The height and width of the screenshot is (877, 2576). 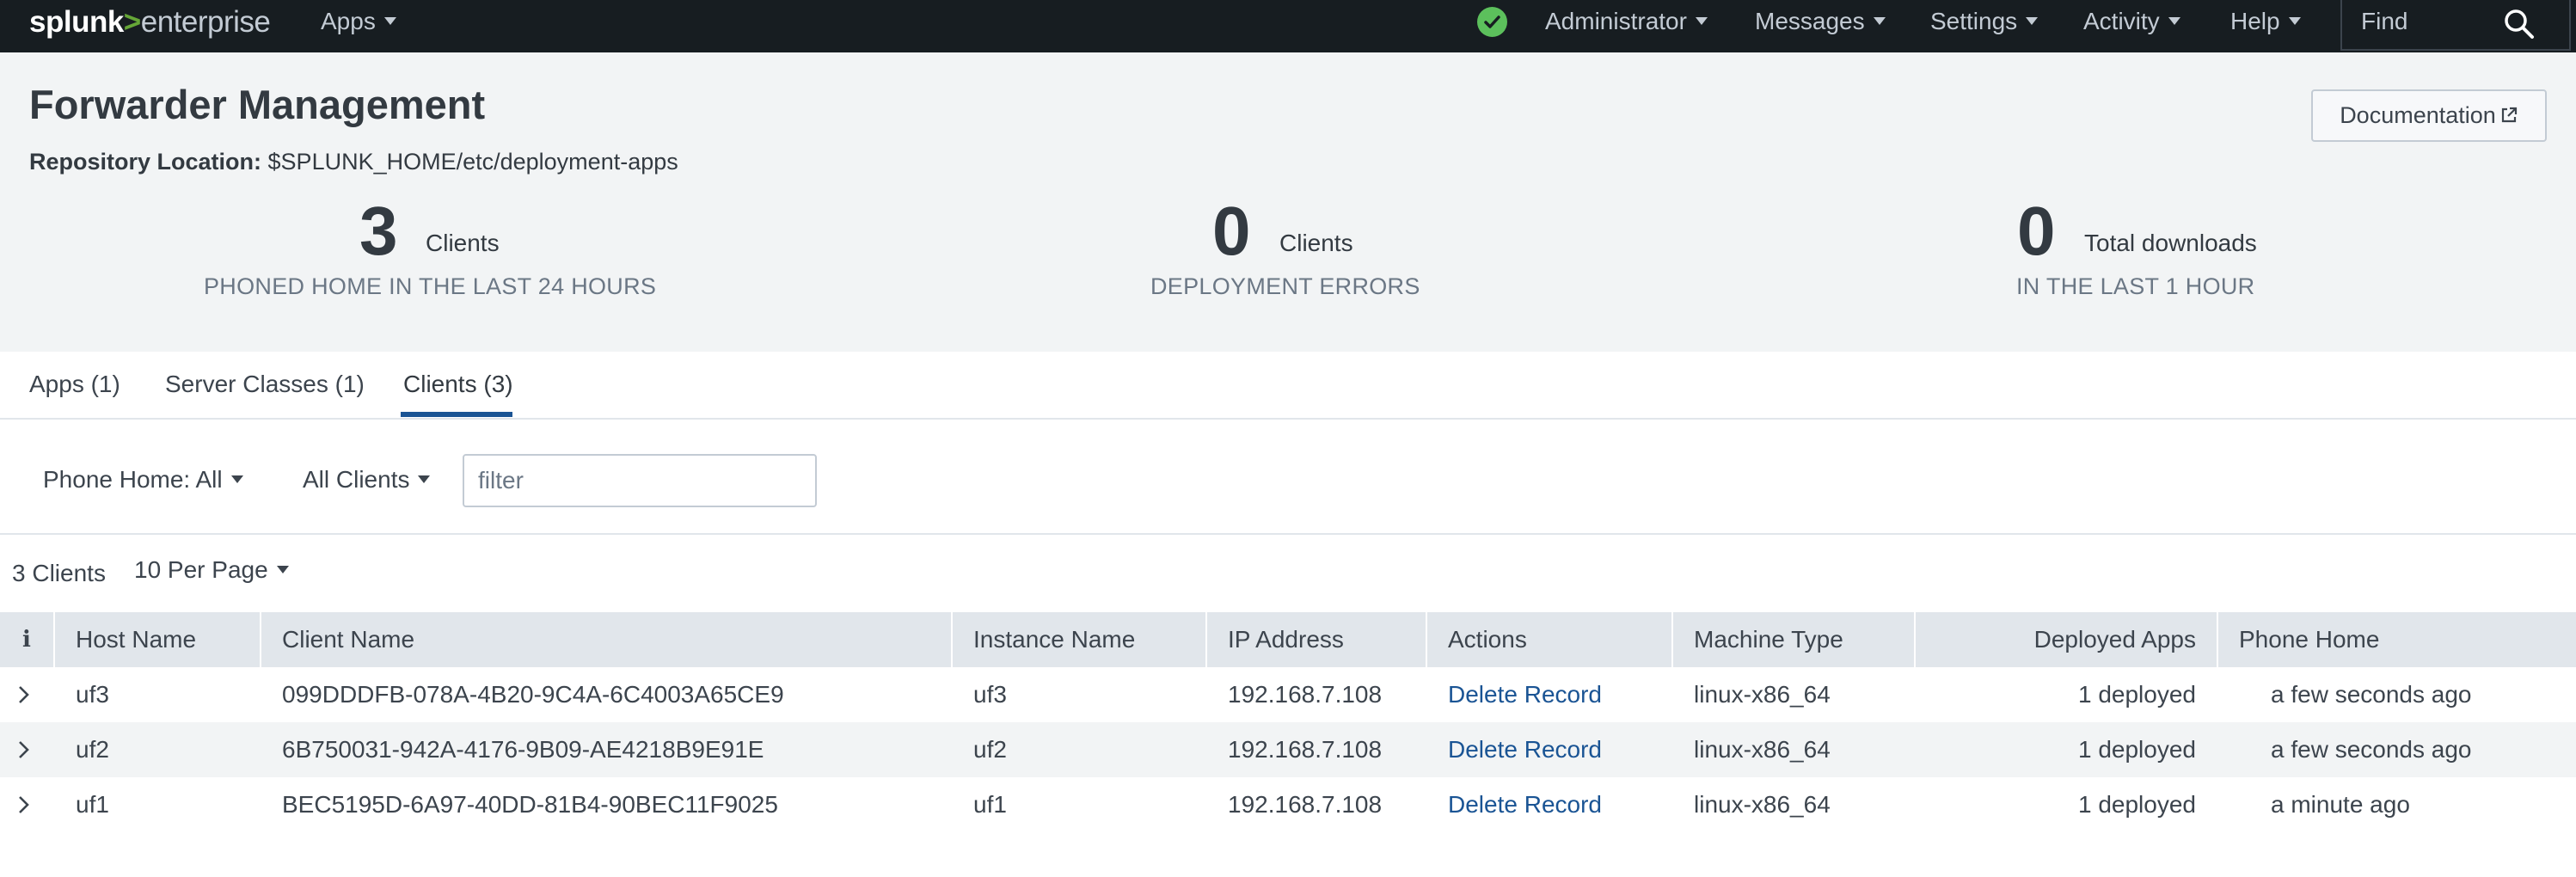 I want to click on info-icon: i, so click(x=27, y=639).